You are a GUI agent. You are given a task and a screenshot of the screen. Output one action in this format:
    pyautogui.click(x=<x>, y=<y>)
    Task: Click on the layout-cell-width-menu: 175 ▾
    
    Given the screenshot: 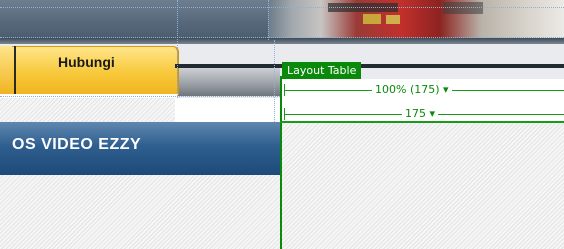 What is the action you would take?
    pyautogui.click(x=420, y=113)
    